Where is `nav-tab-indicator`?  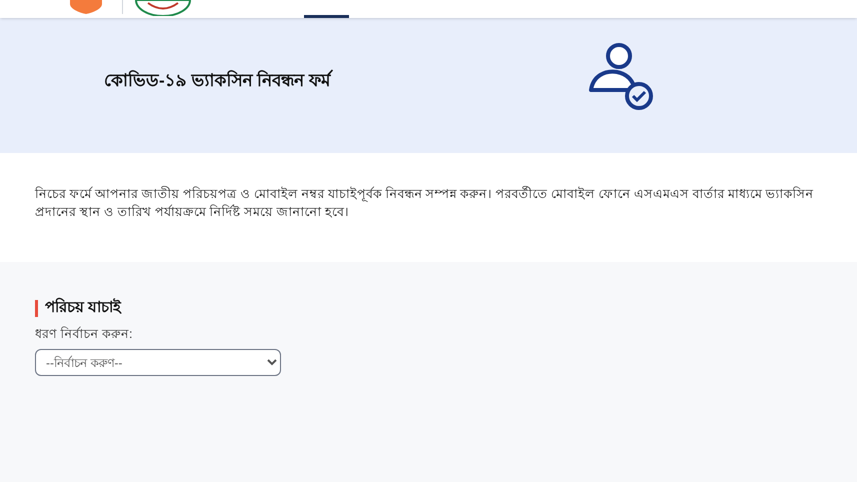
nav-tab-indicator is located at coordinates (326, 16).